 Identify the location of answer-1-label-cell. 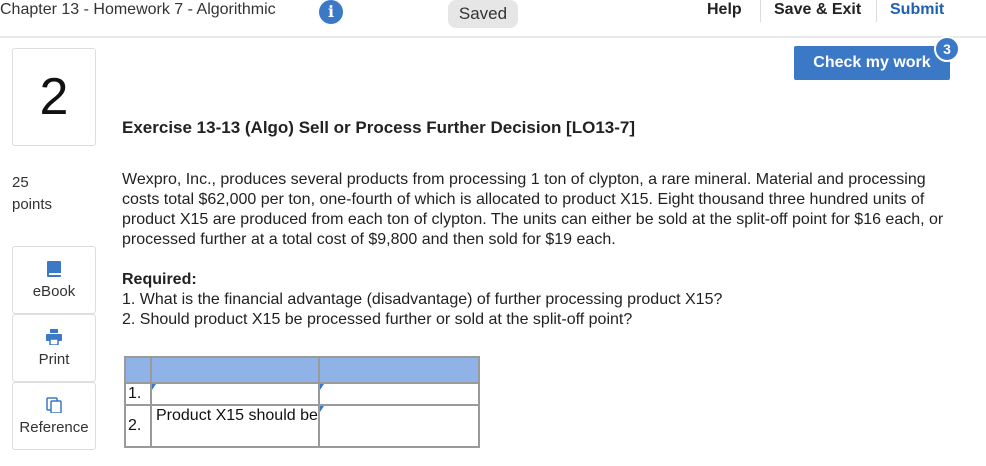
(235, 394).